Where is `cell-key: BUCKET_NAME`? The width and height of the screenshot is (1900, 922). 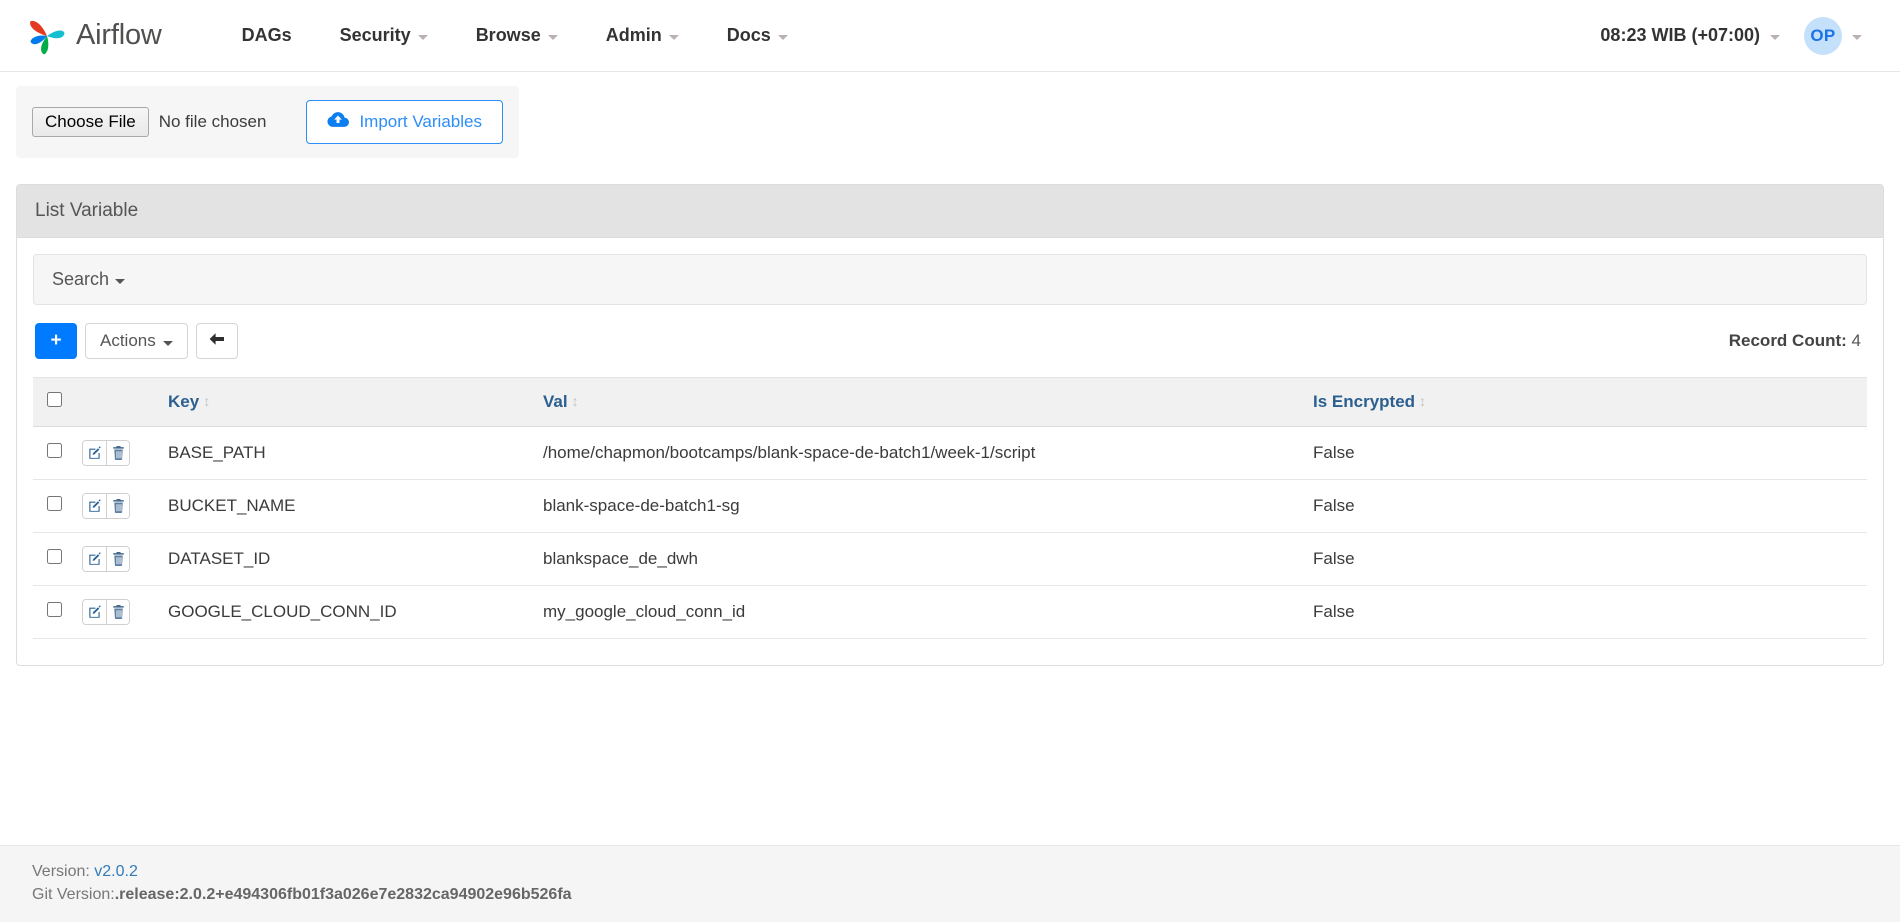
cell-key: BUCKET_NAME is located at coordinates (345, 506).